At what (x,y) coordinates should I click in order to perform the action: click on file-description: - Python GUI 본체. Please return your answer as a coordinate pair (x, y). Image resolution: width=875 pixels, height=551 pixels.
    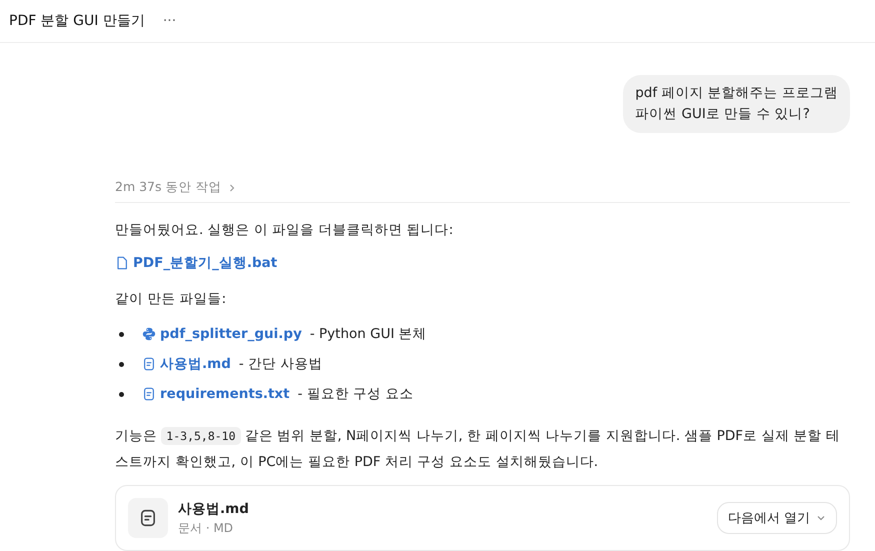
    Looking at the image, I should click on (368, 334).